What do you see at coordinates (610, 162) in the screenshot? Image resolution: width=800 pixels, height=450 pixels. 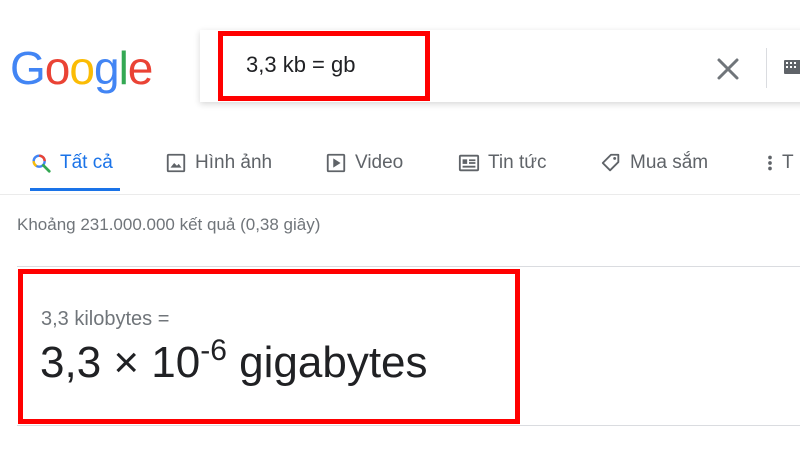 I see `tag-icon` at bounding box center [610, 162].